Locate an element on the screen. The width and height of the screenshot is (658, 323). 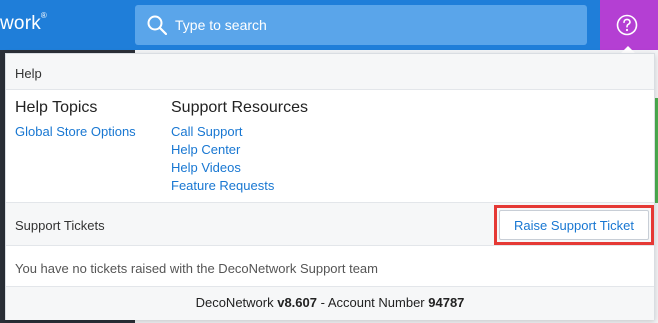
search-bar: Type to search is located at coordinates (361, 25).